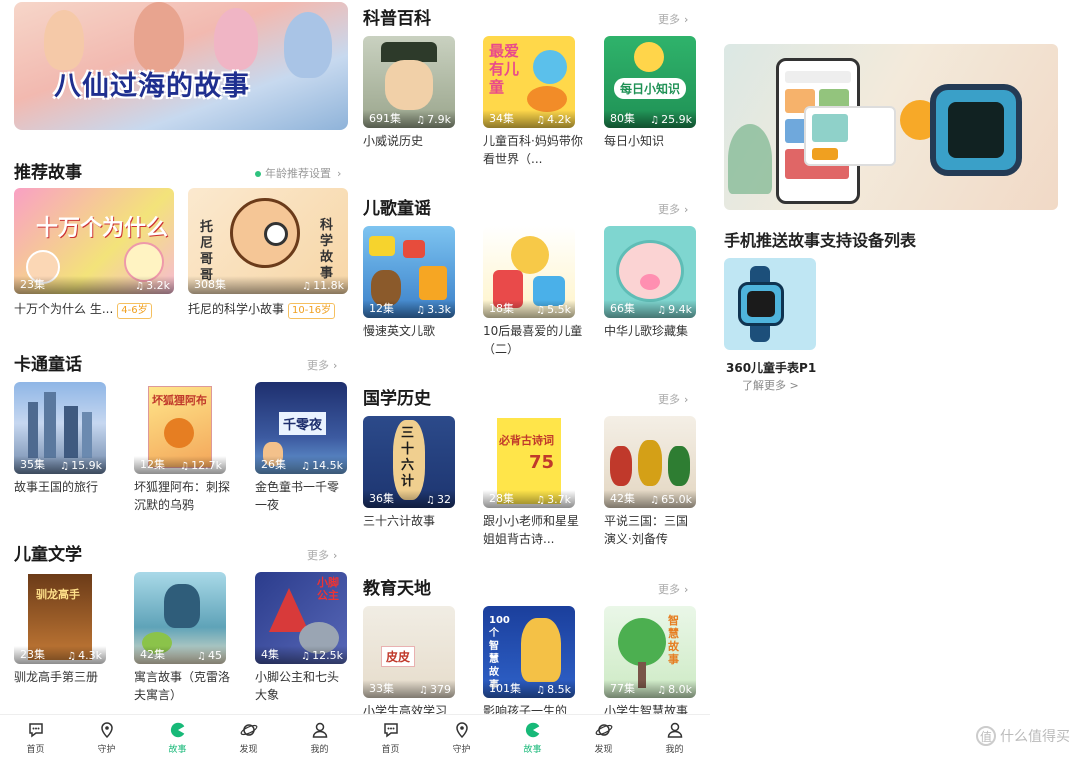  Describe the element at coordinates (409, 272) in the screenshot. I see `story-cover: 12集3.3k` at that location.